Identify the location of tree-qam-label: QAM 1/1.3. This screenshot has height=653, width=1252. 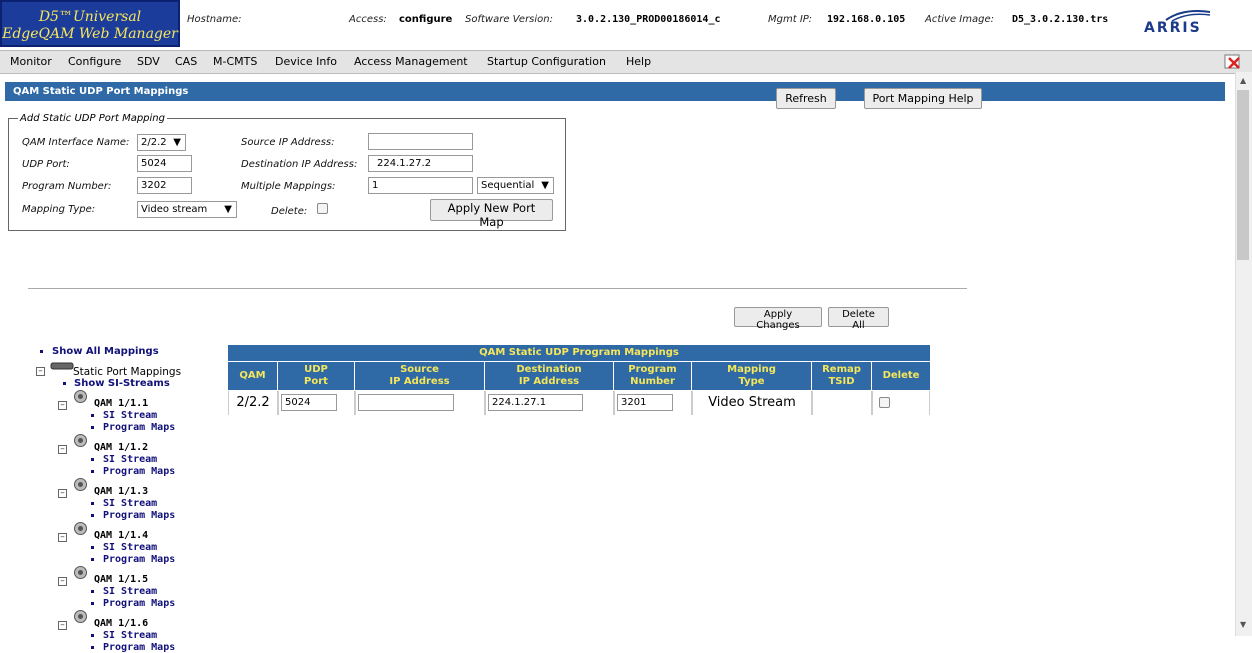
(121, 491).